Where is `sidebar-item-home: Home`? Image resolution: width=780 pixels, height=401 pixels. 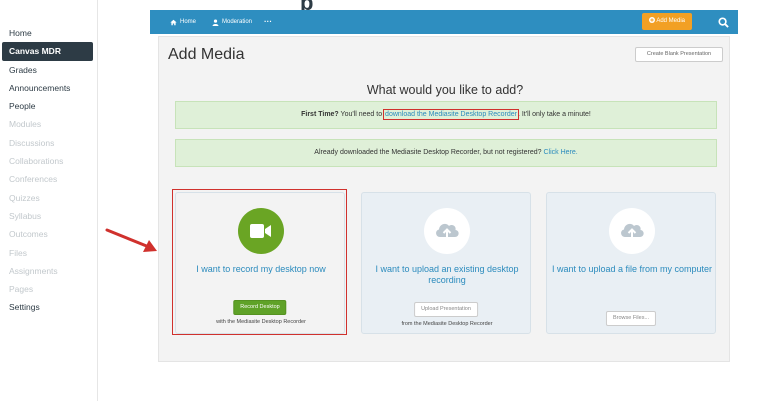
sidebar-item-home: Home is located at coordinates (48, 33).